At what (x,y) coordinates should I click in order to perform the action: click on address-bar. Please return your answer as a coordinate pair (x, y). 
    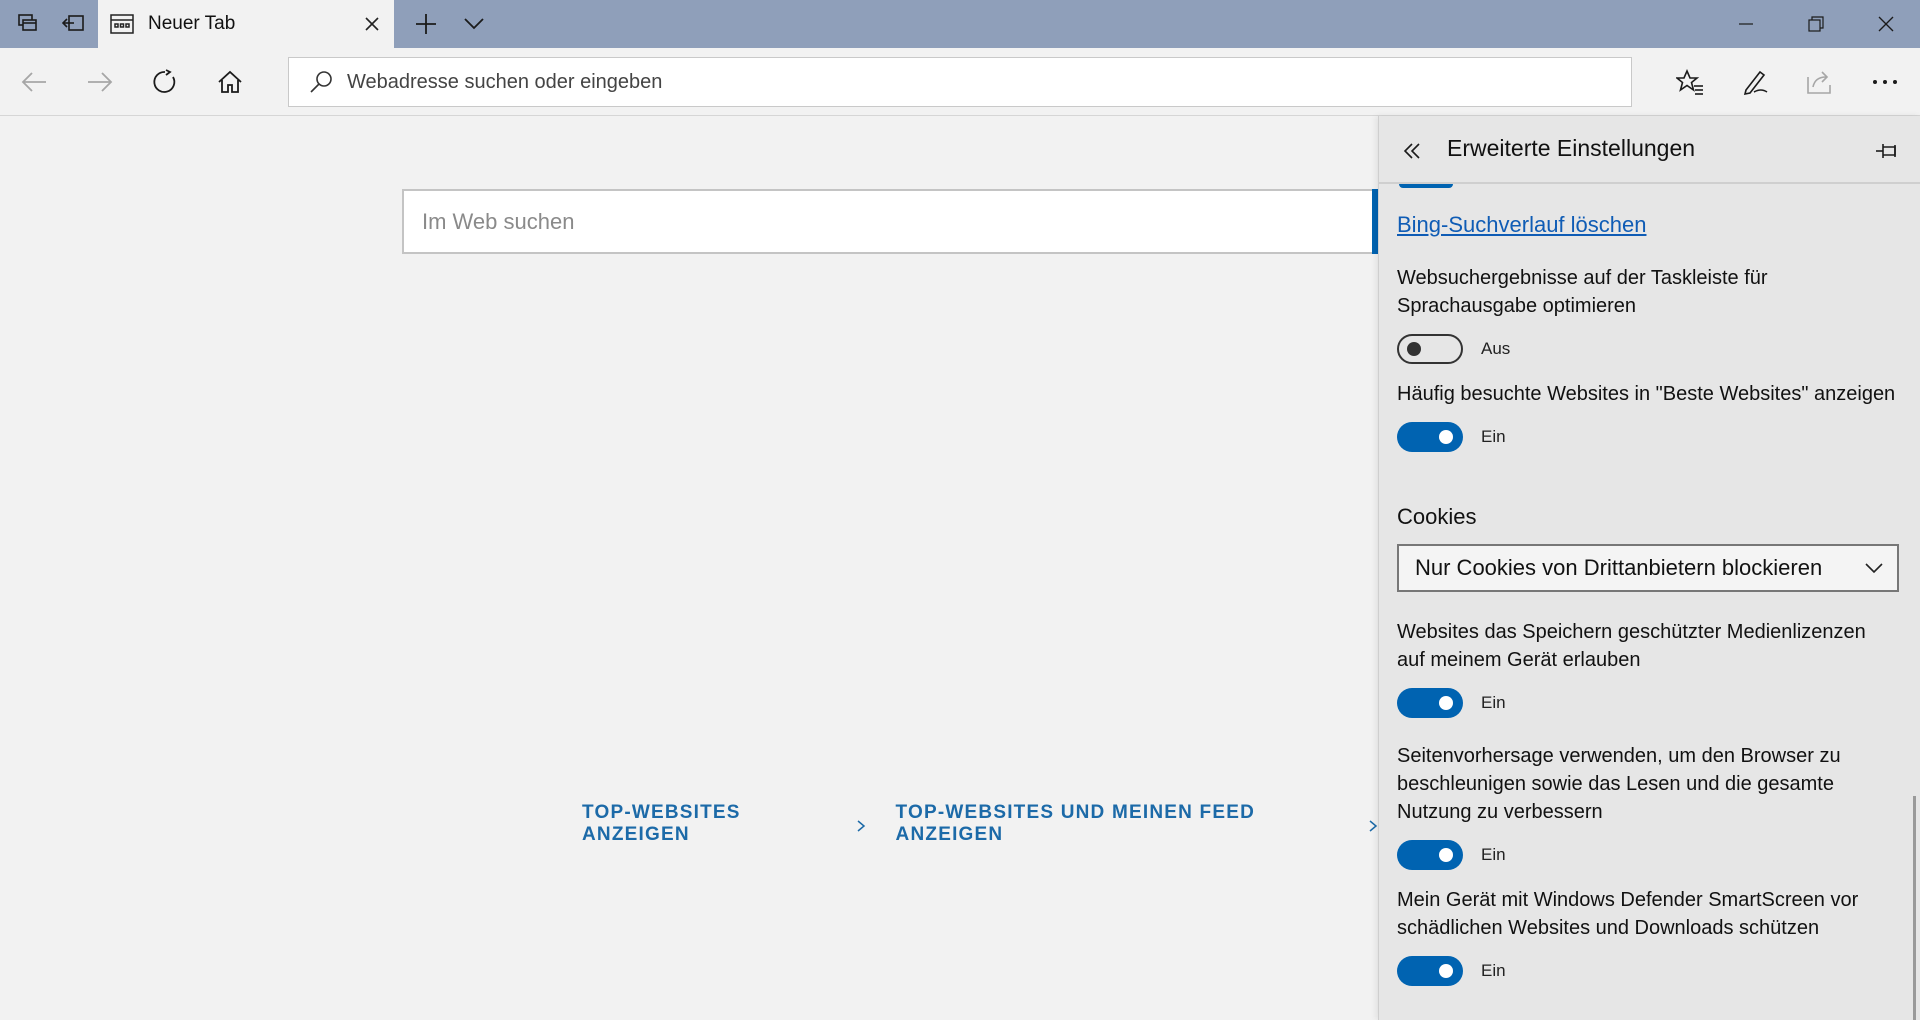
    Looking at the image, I should click on (960, 82).